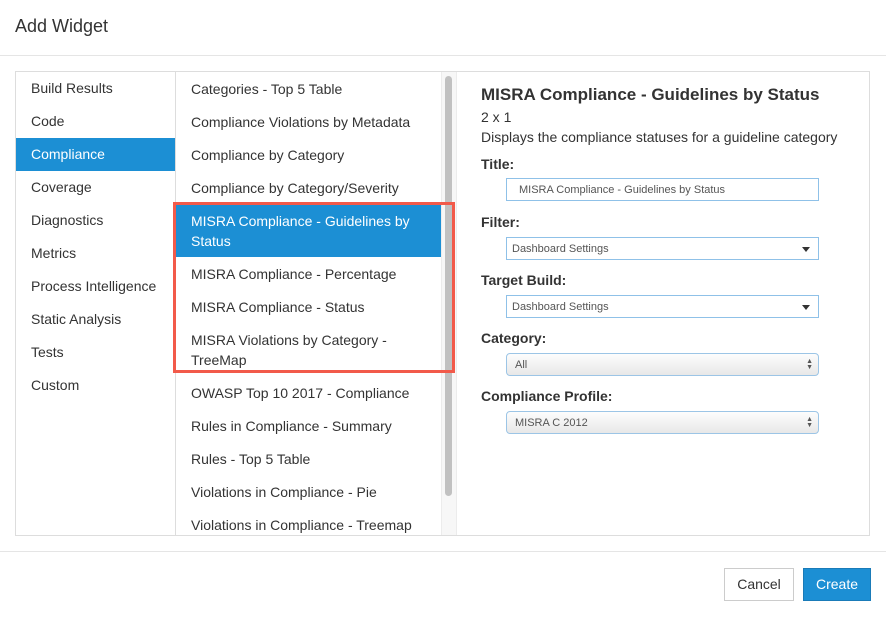 This screenshot has width=886, height=617. Describe the element at coordinates (662, 248) in the screenshot. I see `filter-dropdown: Dashboard Settings` at that location.